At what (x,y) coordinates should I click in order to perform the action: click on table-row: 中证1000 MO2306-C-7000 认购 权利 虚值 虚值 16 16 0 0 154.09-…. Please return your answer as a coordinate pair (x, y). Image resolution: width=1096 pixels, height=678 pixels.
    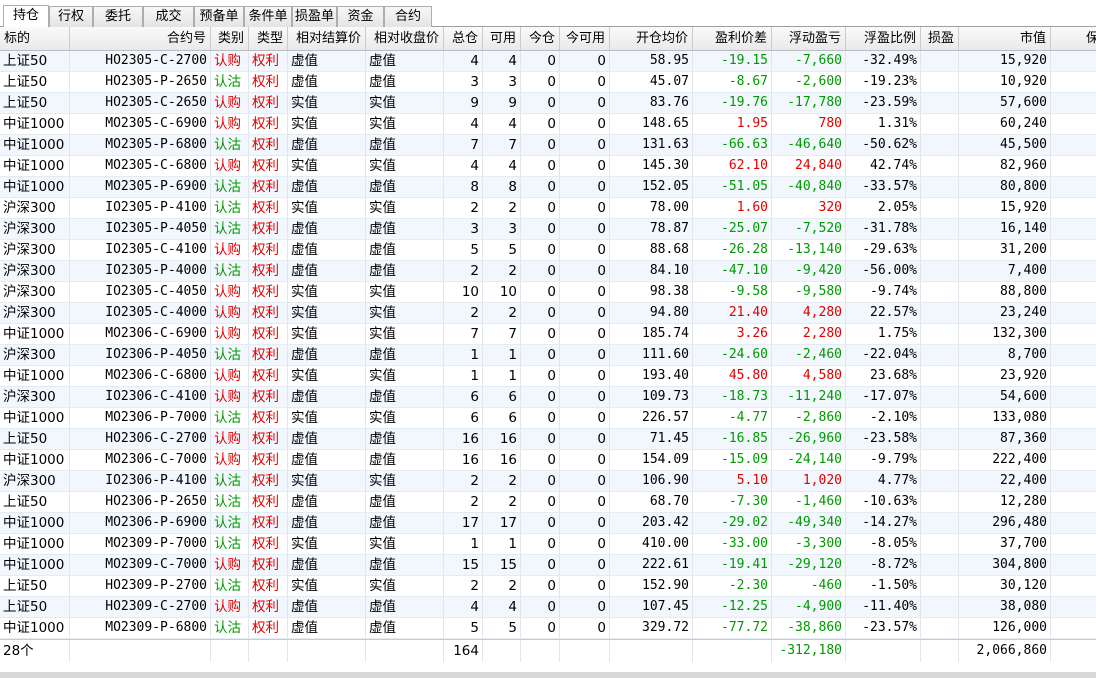
    Looking at the image, I should click on (548, 460).